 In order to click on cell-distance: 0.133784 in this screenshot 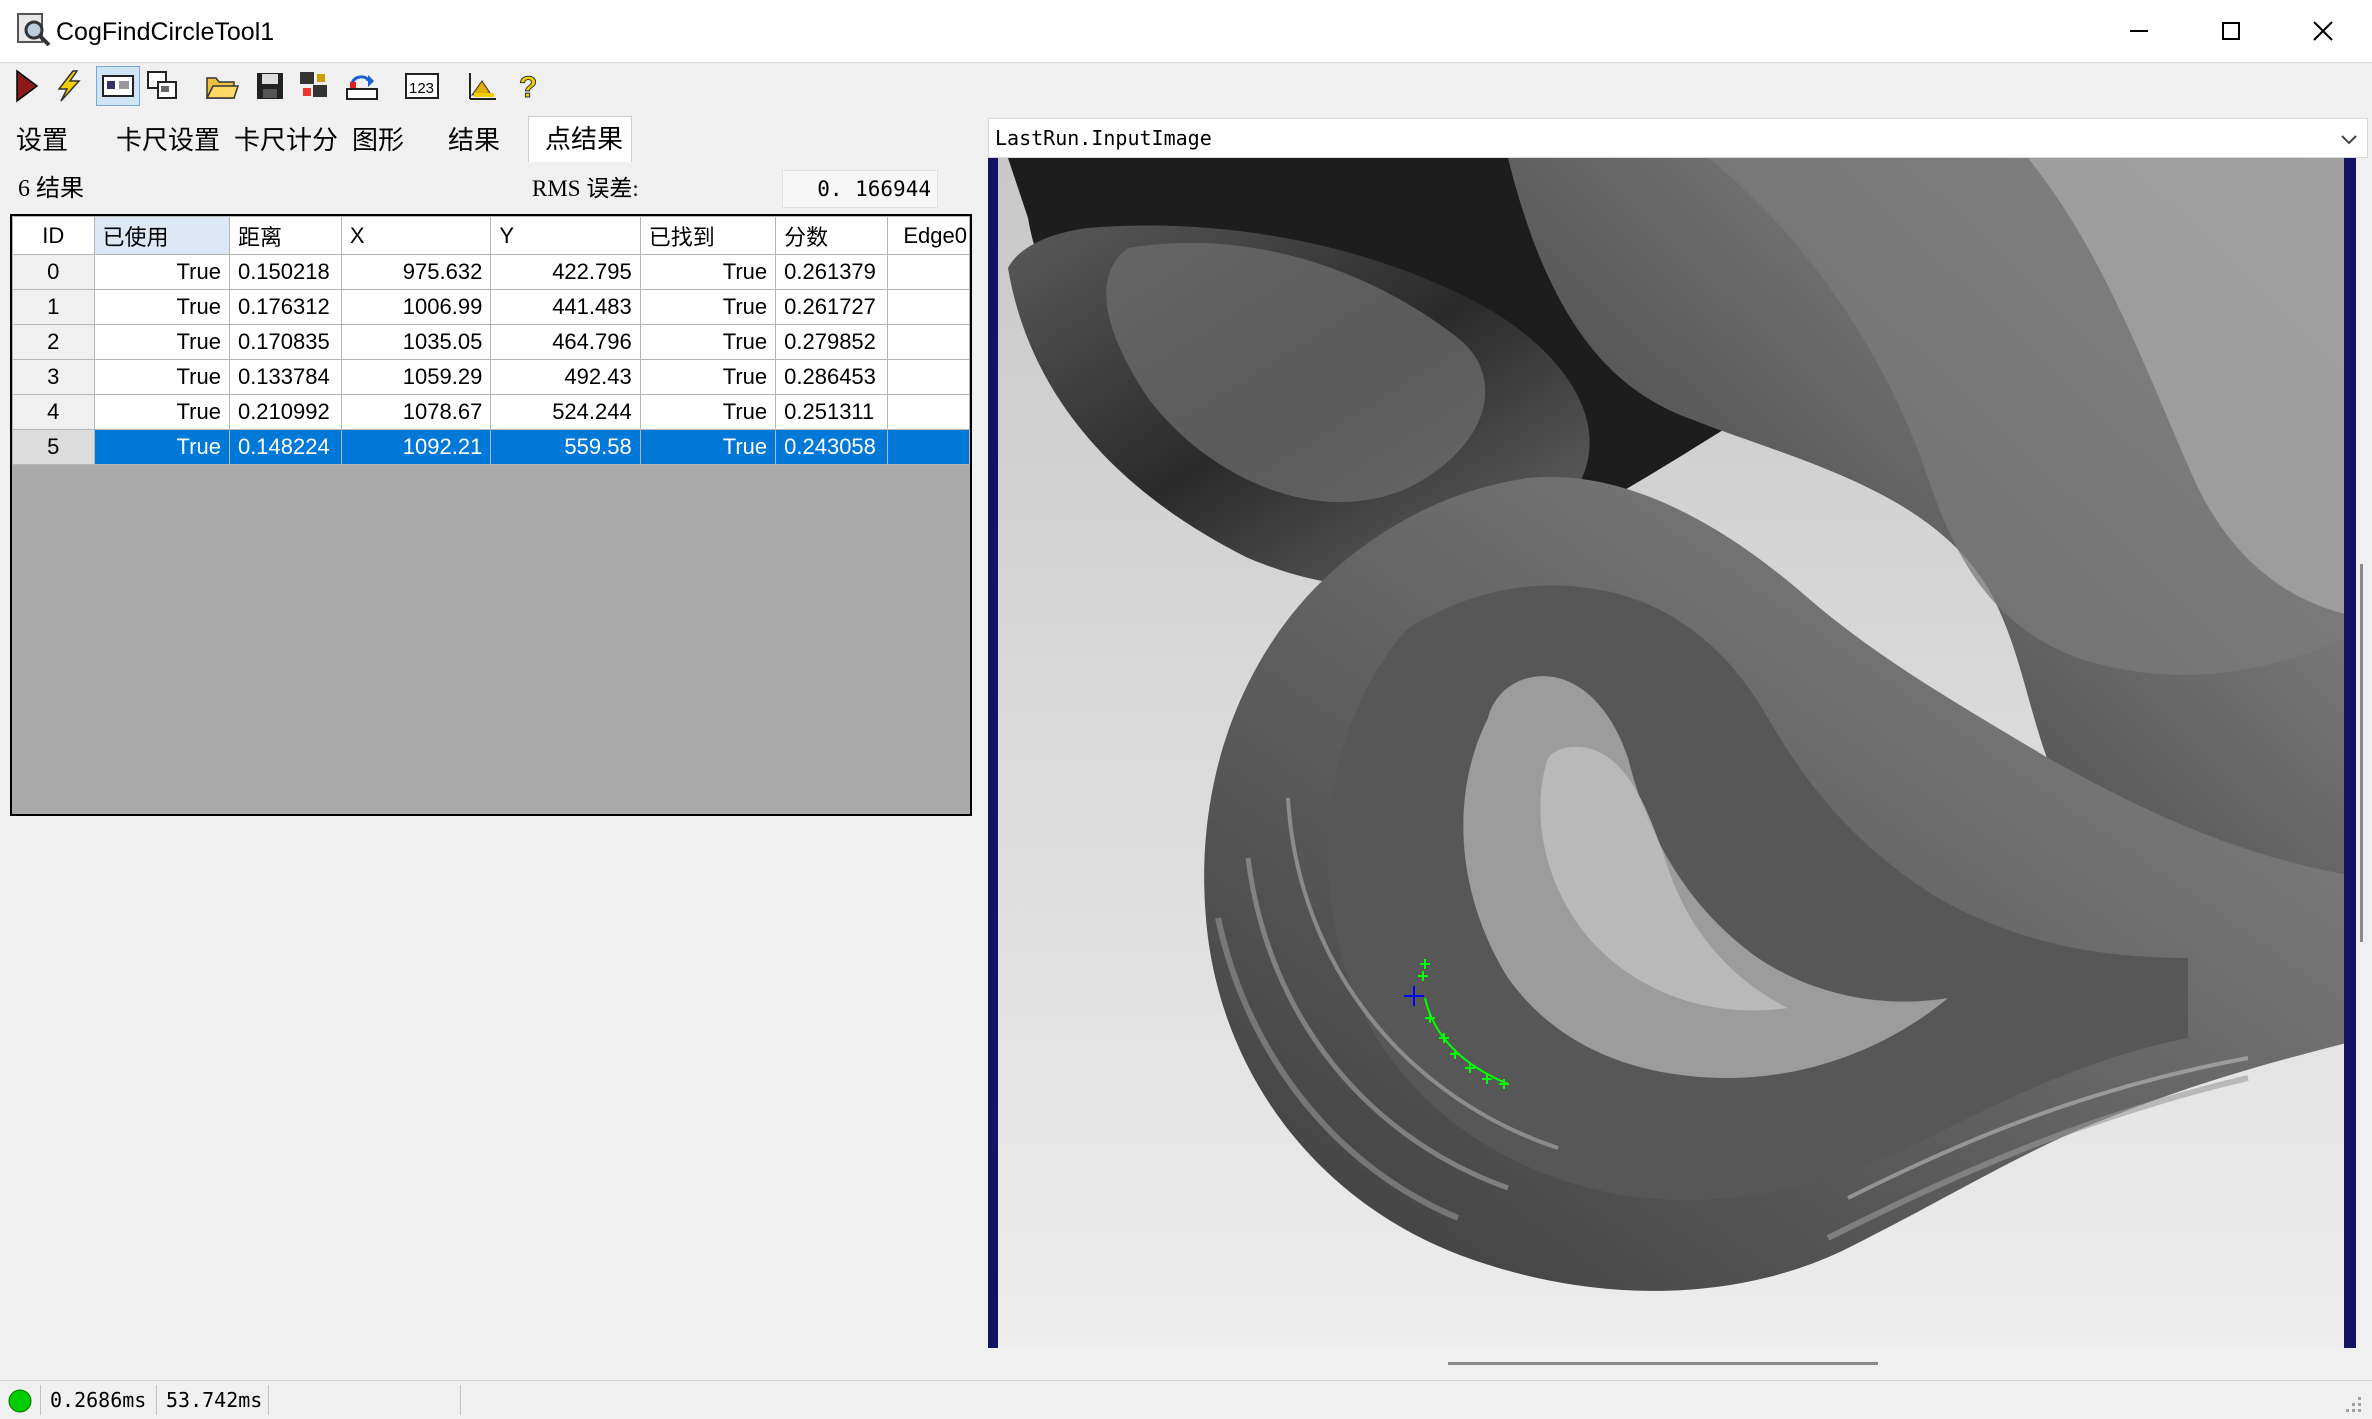, I will do `click(285, 377)`.